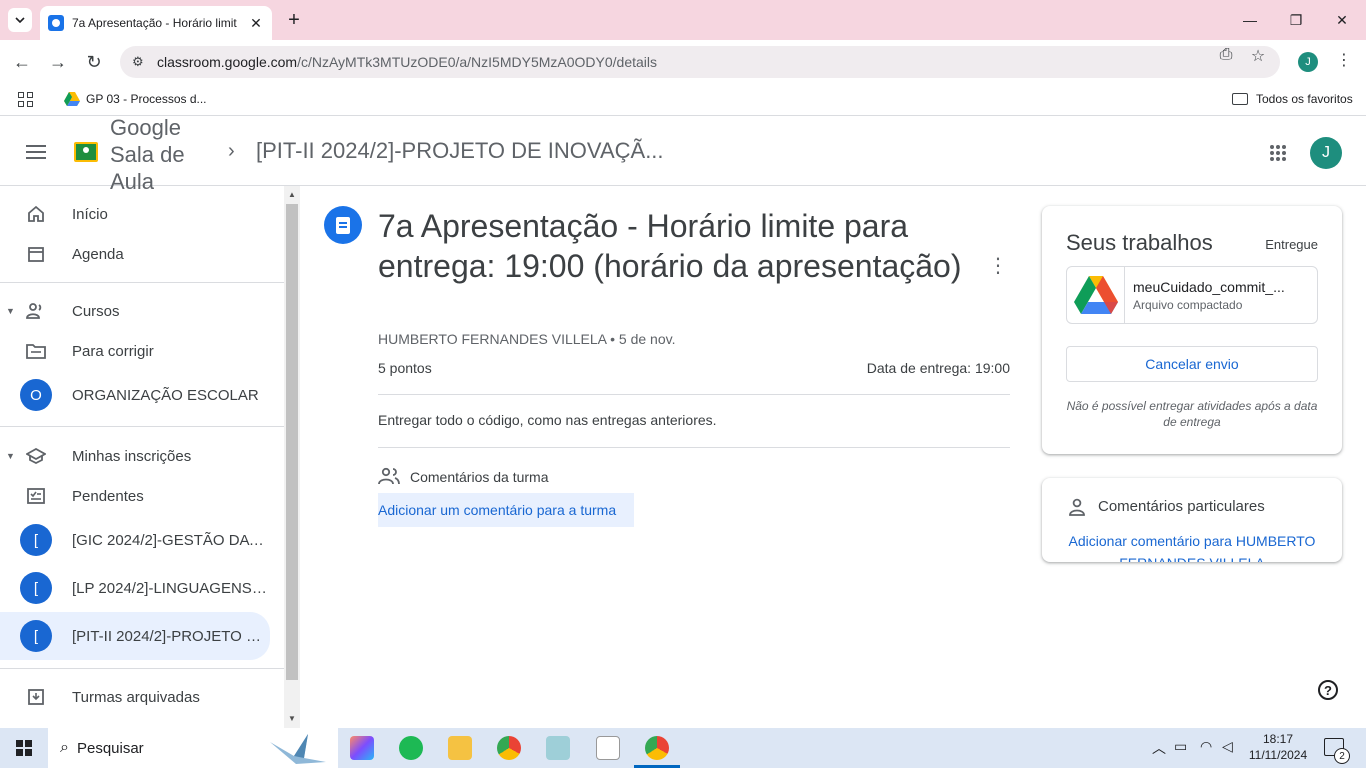 The width and height of the screenshot is (1366, 768). I want to click on taskbar-search: ⌕ Pesquisar, so click(193, 748).